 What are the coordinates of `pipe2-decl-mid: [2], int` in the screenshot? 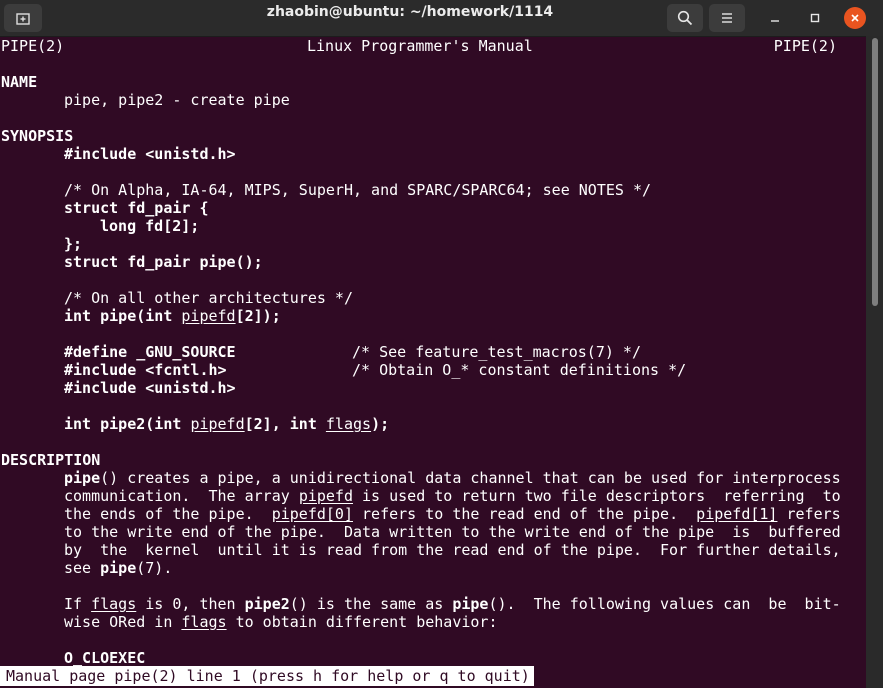 It's located at (285, 424).